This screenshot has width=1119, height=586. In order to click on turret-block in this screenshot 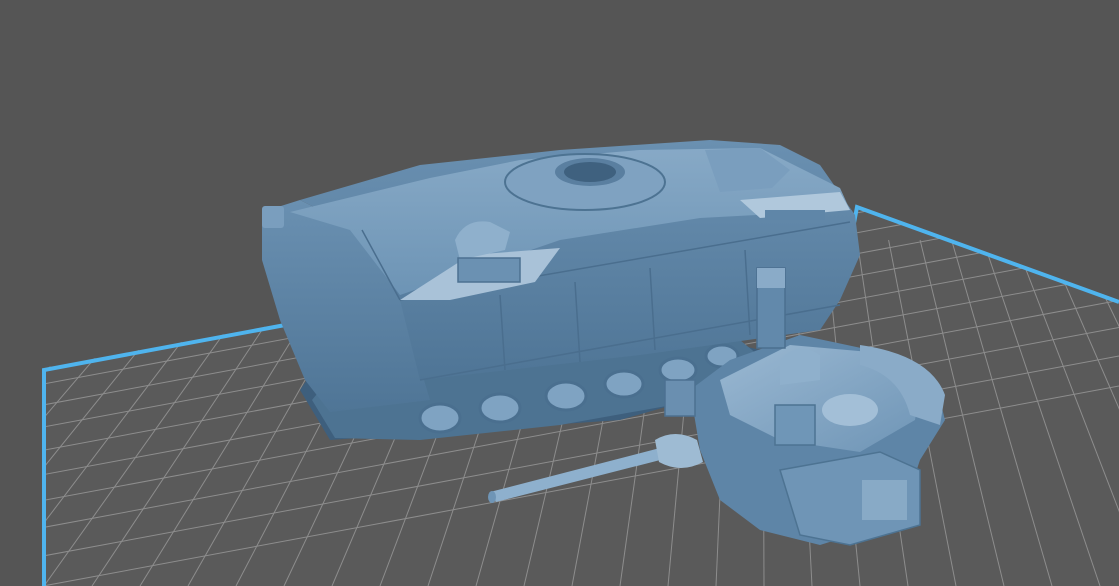, I will do `click(795, 425)`.